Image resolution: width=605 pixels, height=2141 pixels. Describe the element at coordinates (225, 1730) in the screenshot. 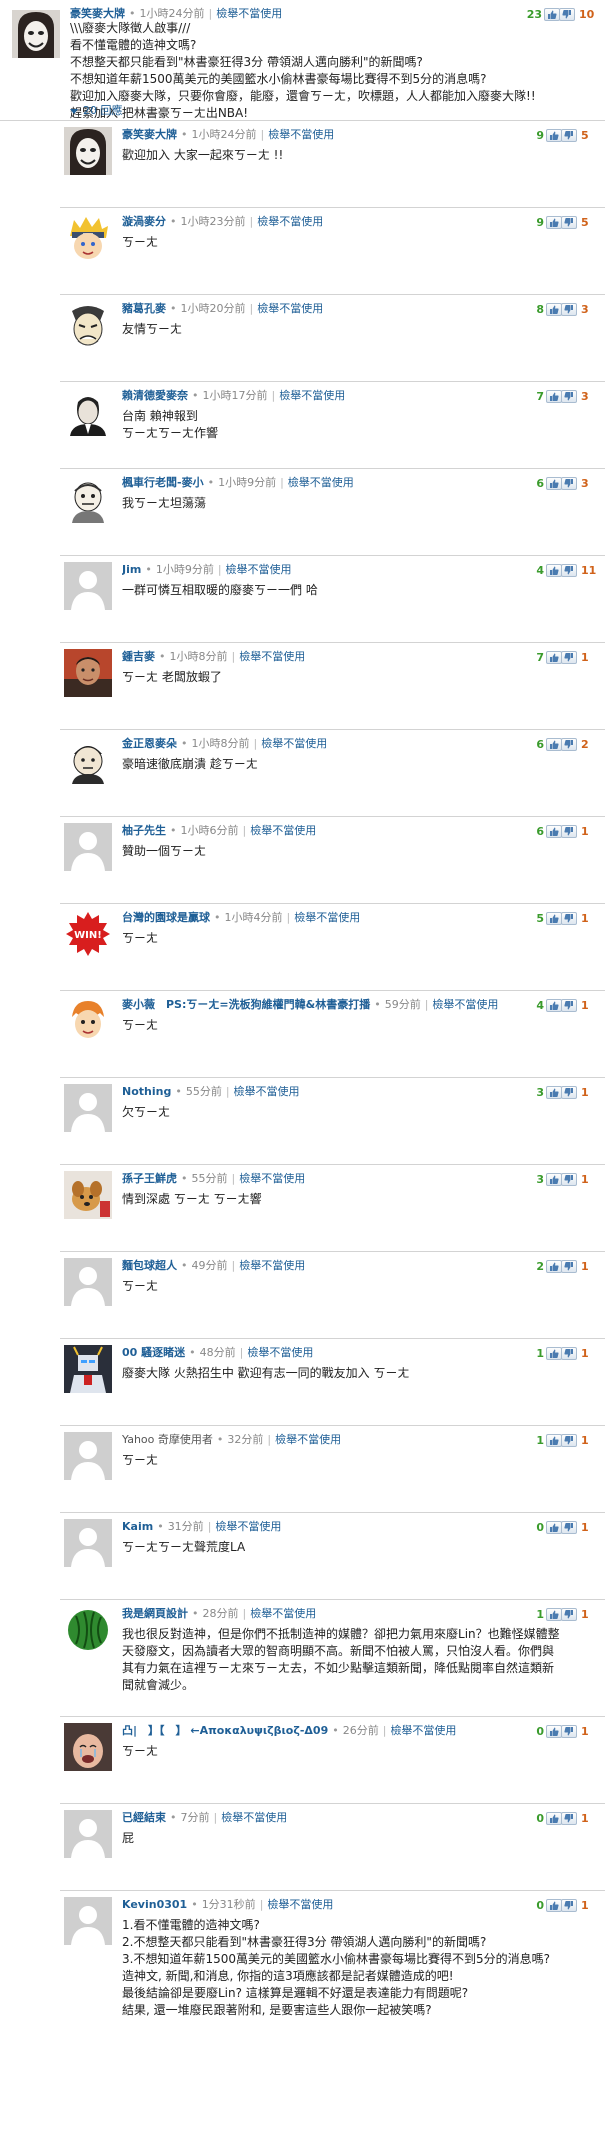

I see `username-link: 凸| 】【 】 ←Αποκαλυψιζβιοζ-Δ09` at that location.